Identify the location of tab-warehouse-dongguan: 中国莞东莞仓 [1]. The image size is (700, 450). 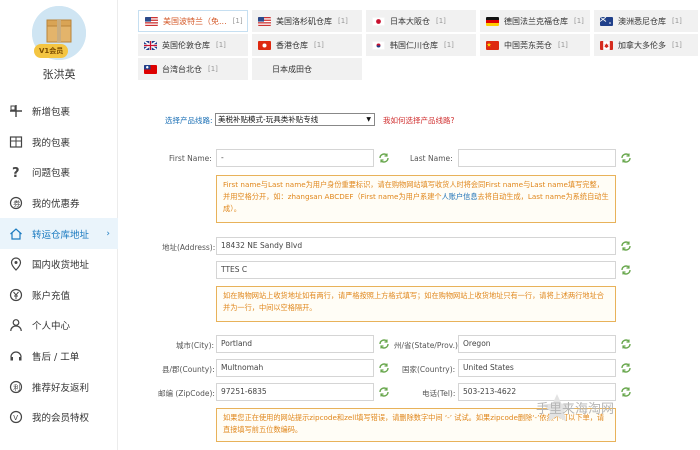
(535, 45).